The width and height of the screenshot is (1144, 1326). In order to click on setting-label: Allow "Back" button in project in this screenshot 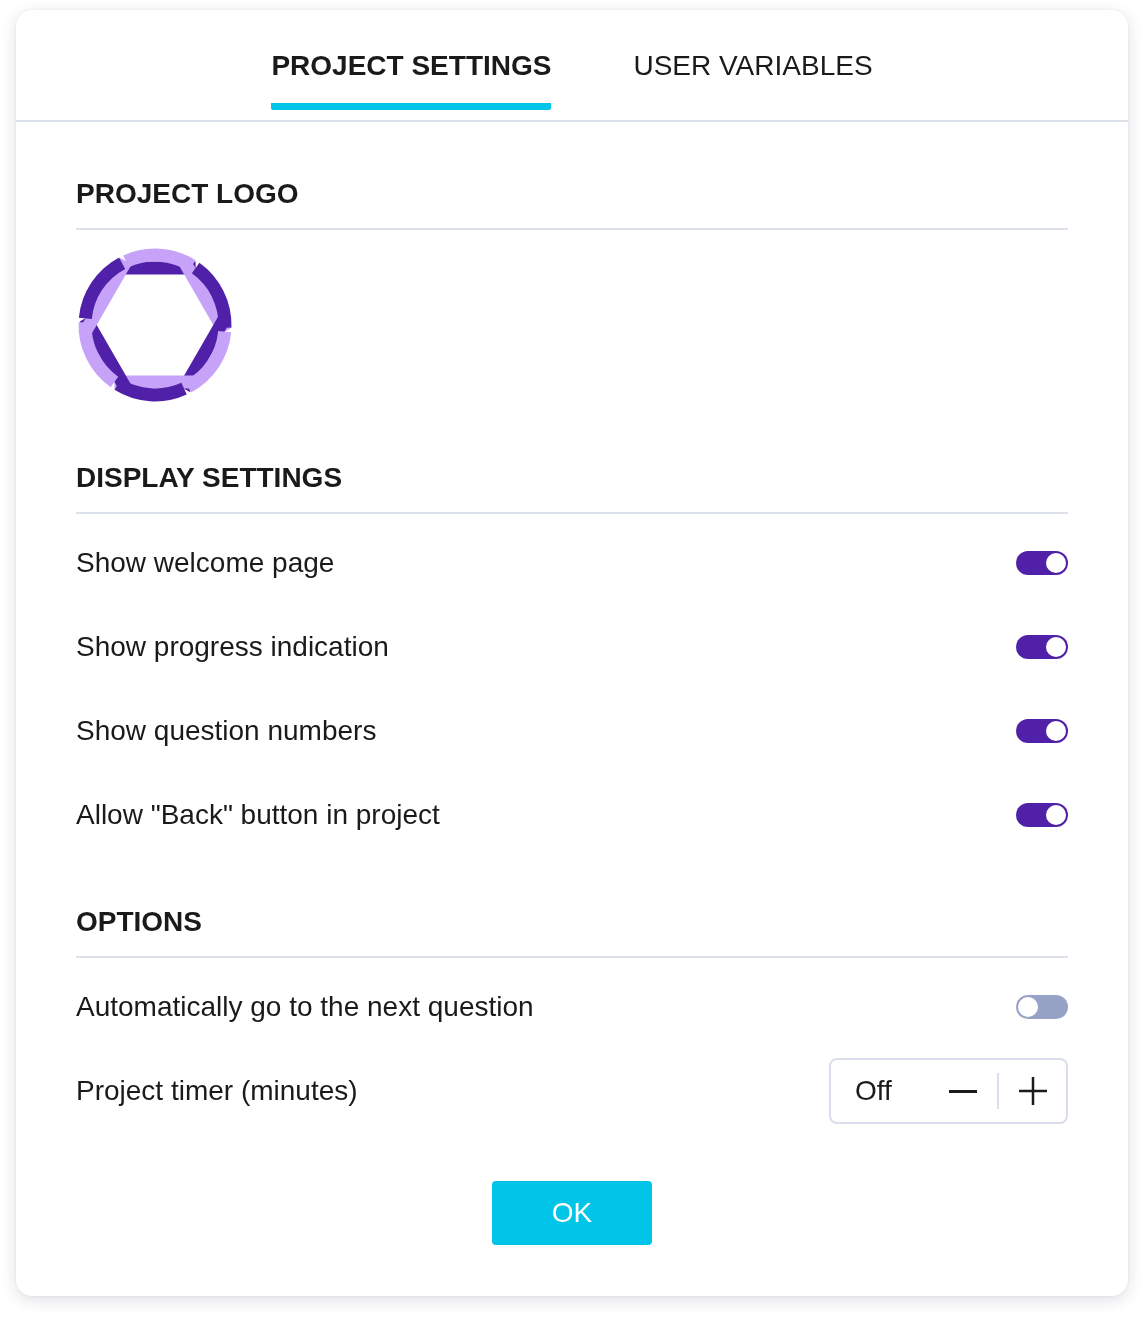, I will do `click(258, 815)`.